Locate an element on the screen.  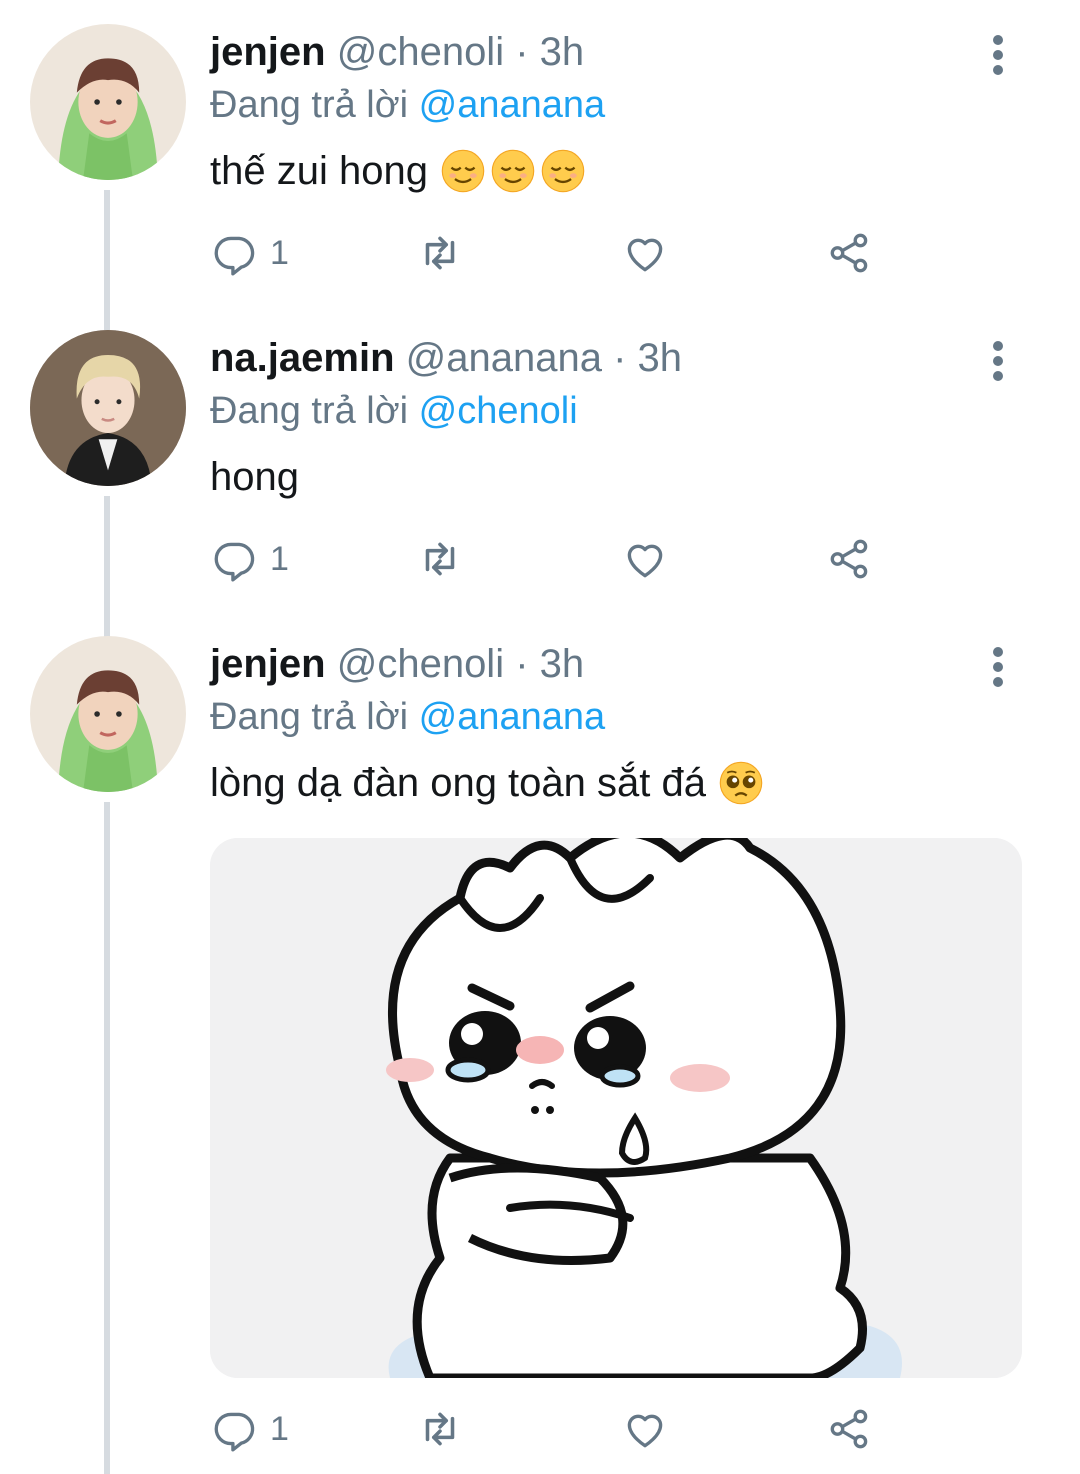
tweet-header: na.jaemin @ananana · 3h is located at coordinates (615, 358).